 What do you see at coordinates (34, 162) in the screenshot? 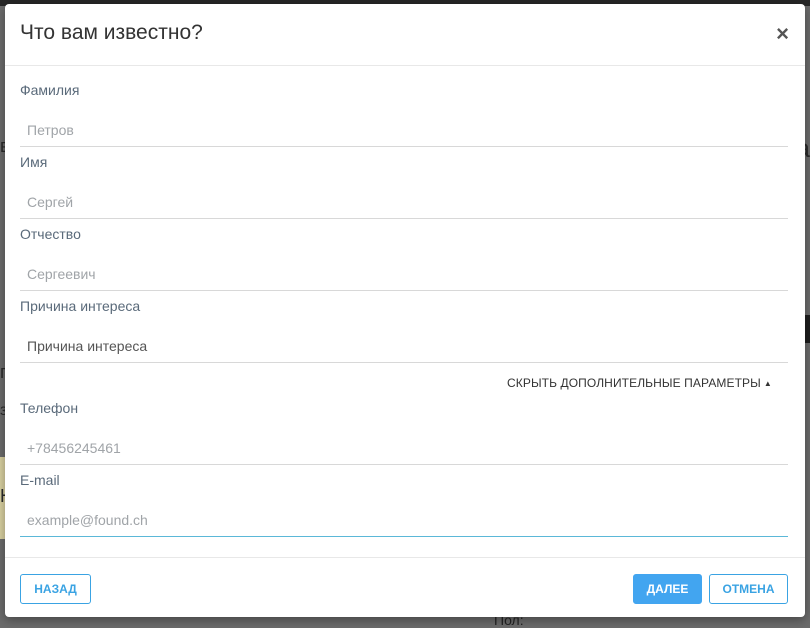
I see `name-label: Имя` at bounding box center [34, 162].